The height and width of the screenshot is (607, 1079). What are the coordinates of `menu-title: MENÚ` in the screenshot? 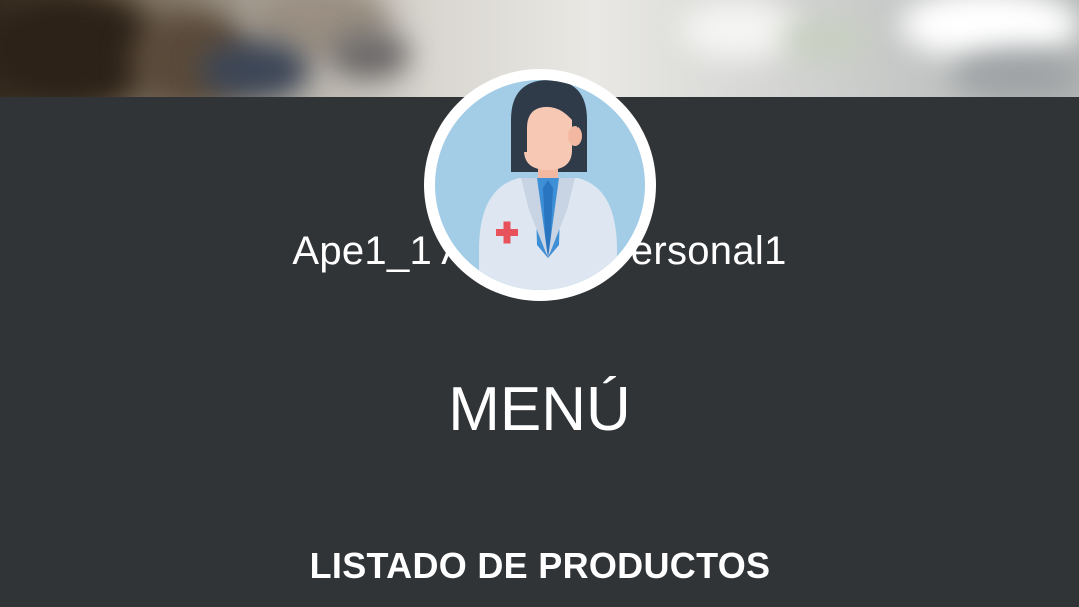 It's located at (539, 409).